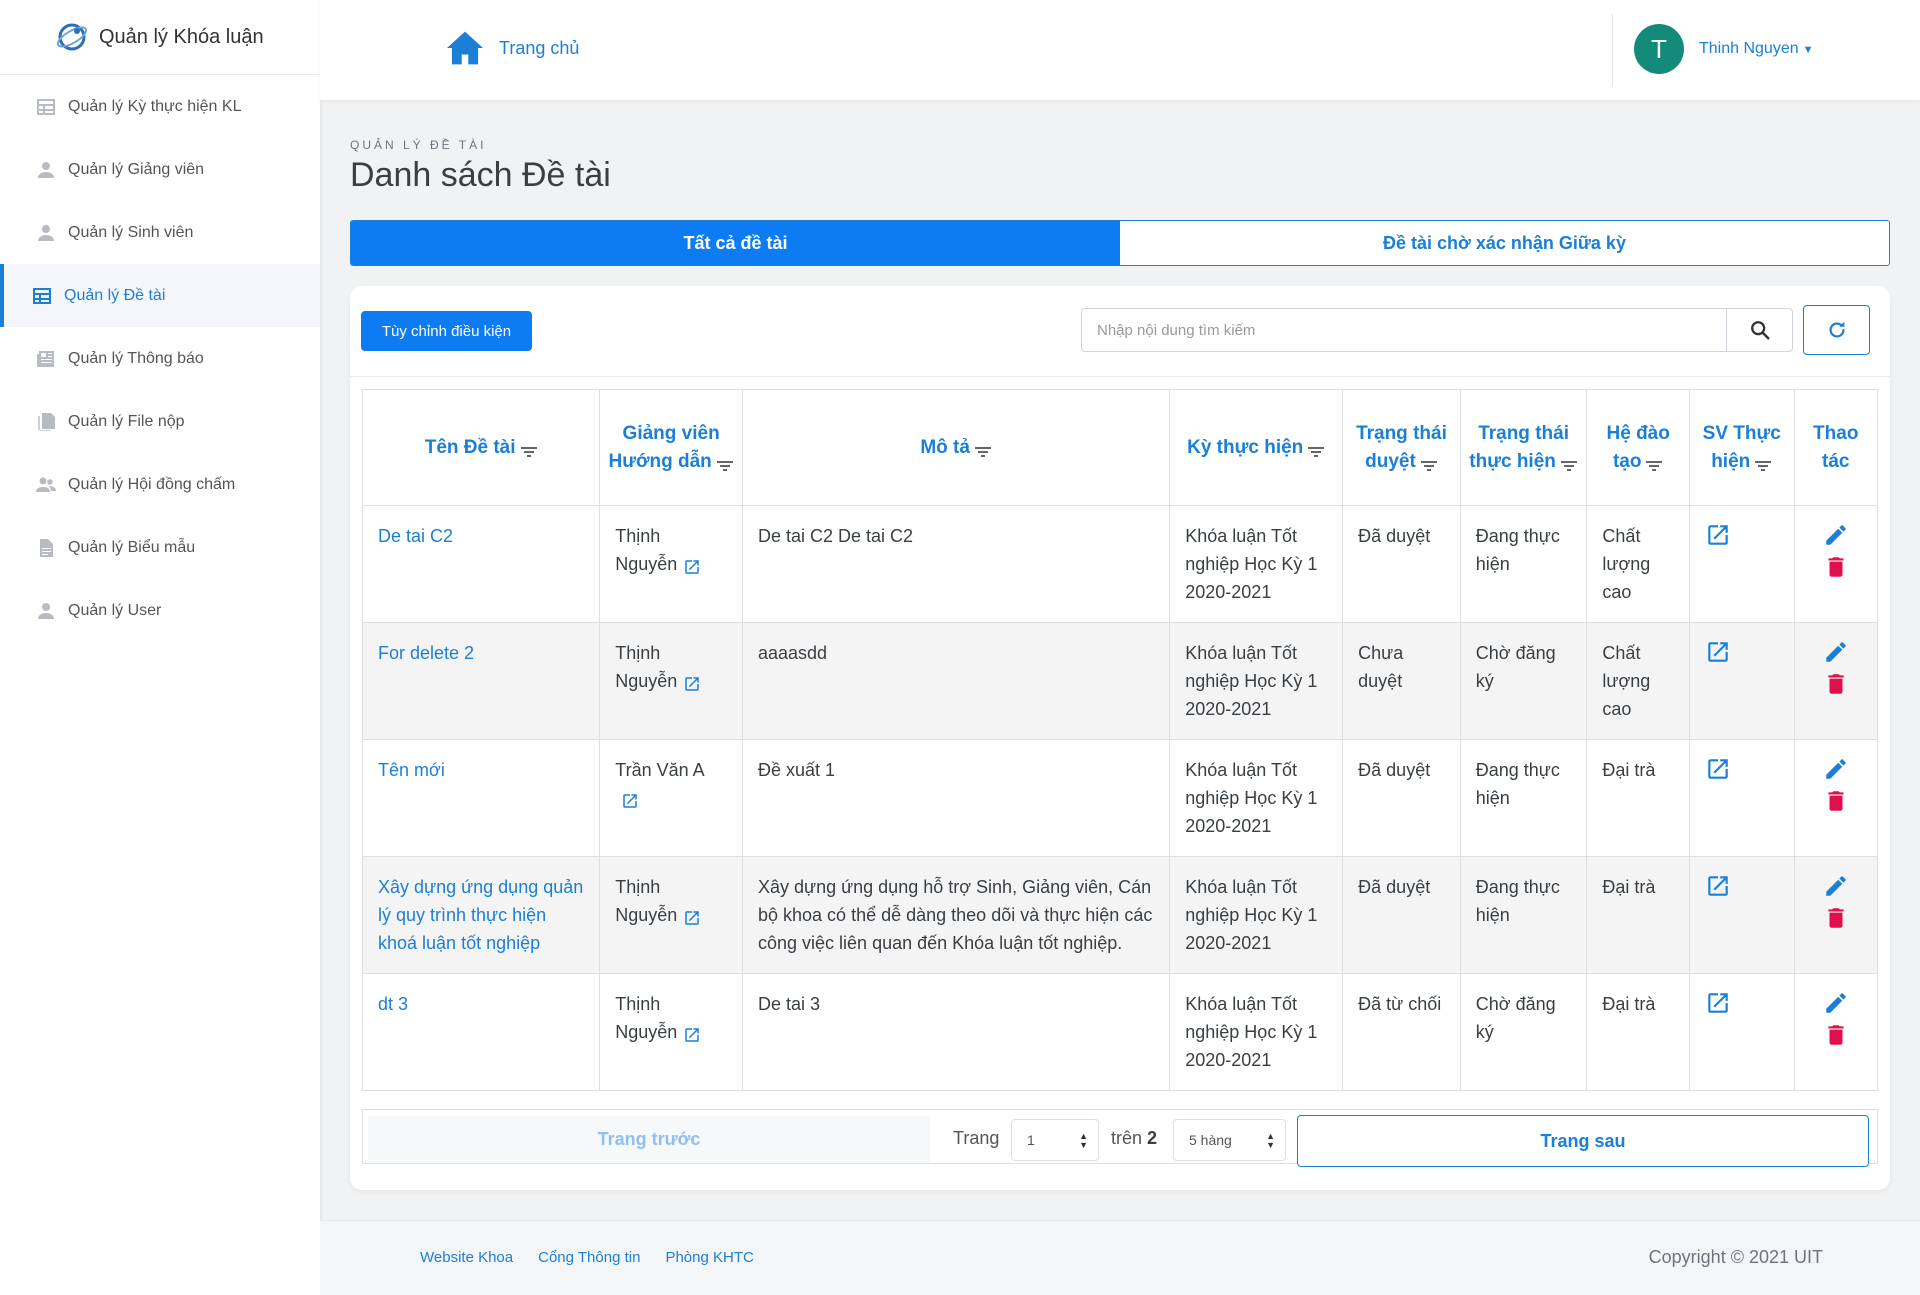 This screenshot has width=1920, height=1295. I want to click on topic-title-link: dt 3, so click(481, 1032).